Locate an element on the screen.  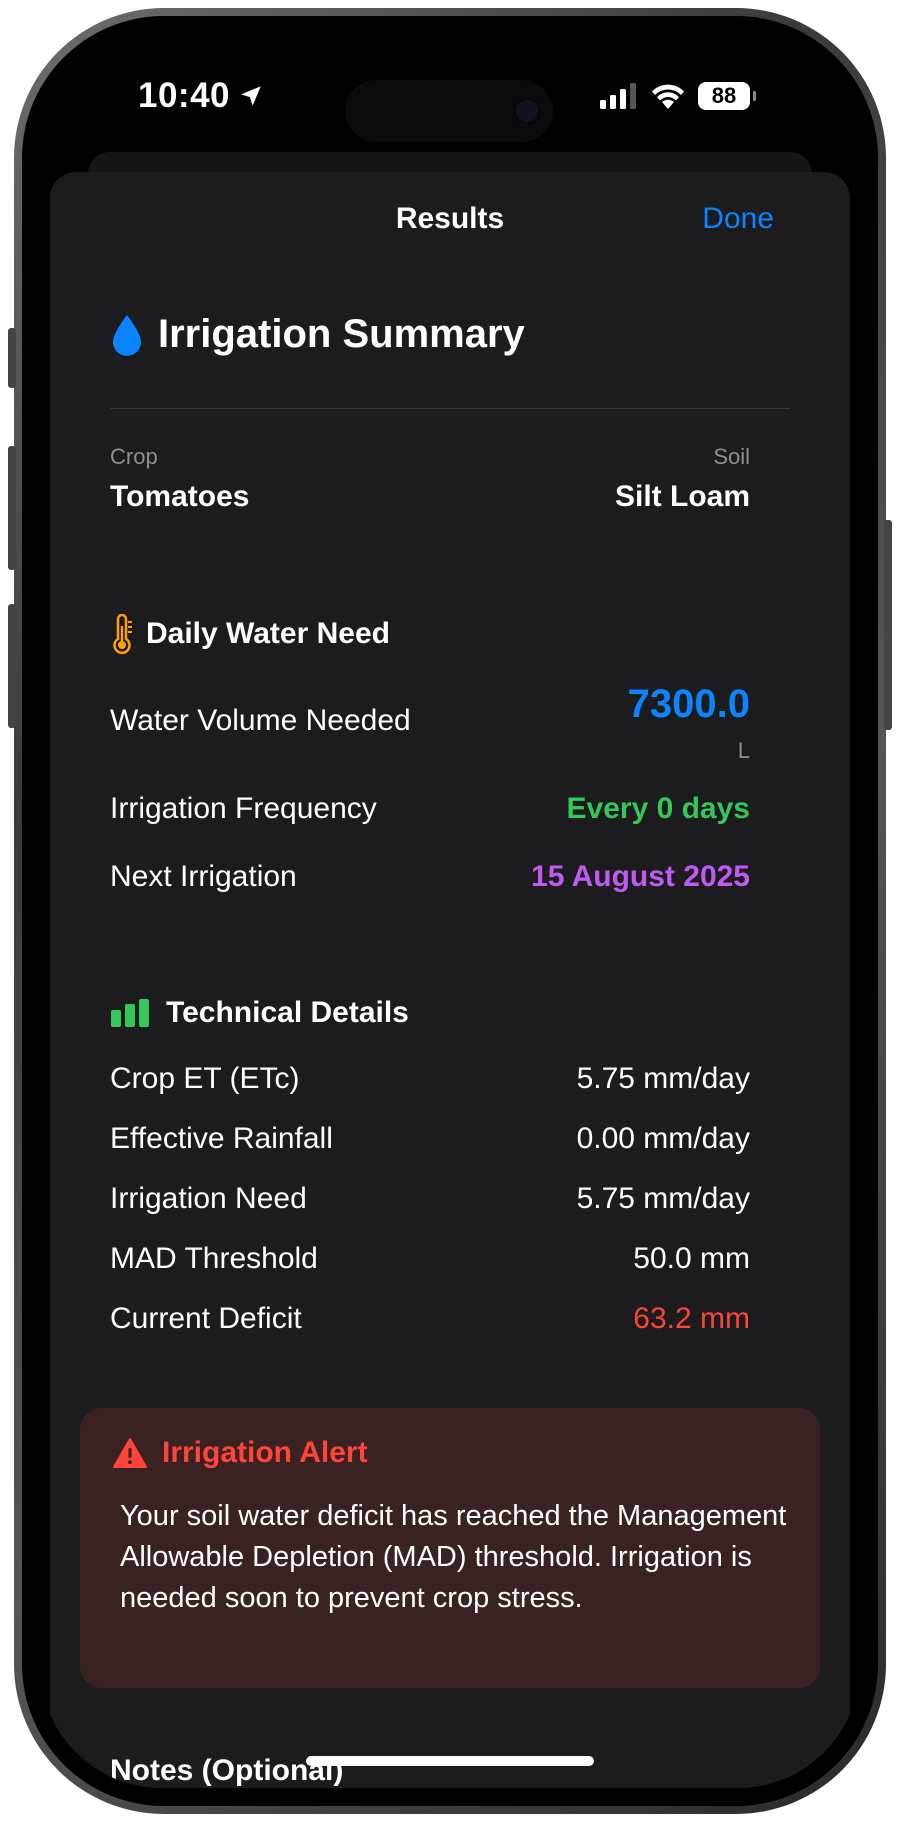
technical-title: Technical Details is located at coordinates (287, 1012).